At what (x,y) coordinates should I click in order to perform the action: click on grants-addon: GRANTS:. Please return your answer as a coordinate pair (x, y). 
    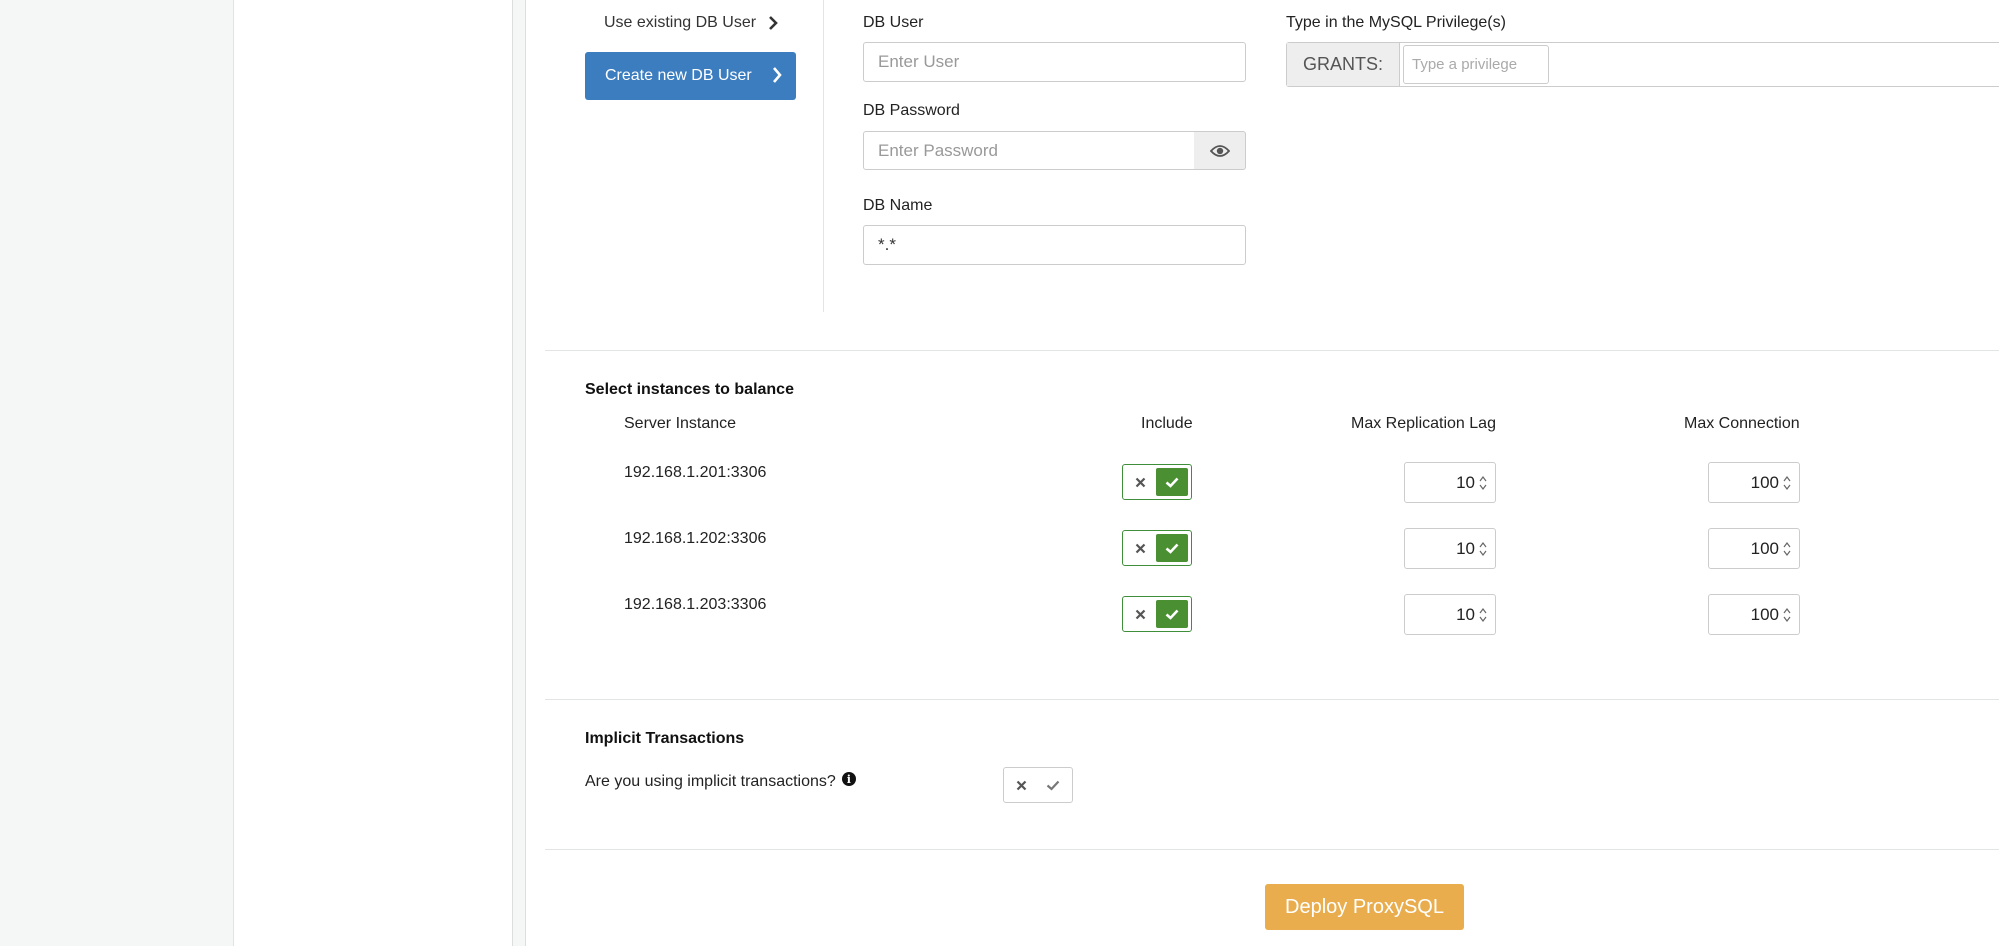
    Looking at the image, I should click on (1343, 64).